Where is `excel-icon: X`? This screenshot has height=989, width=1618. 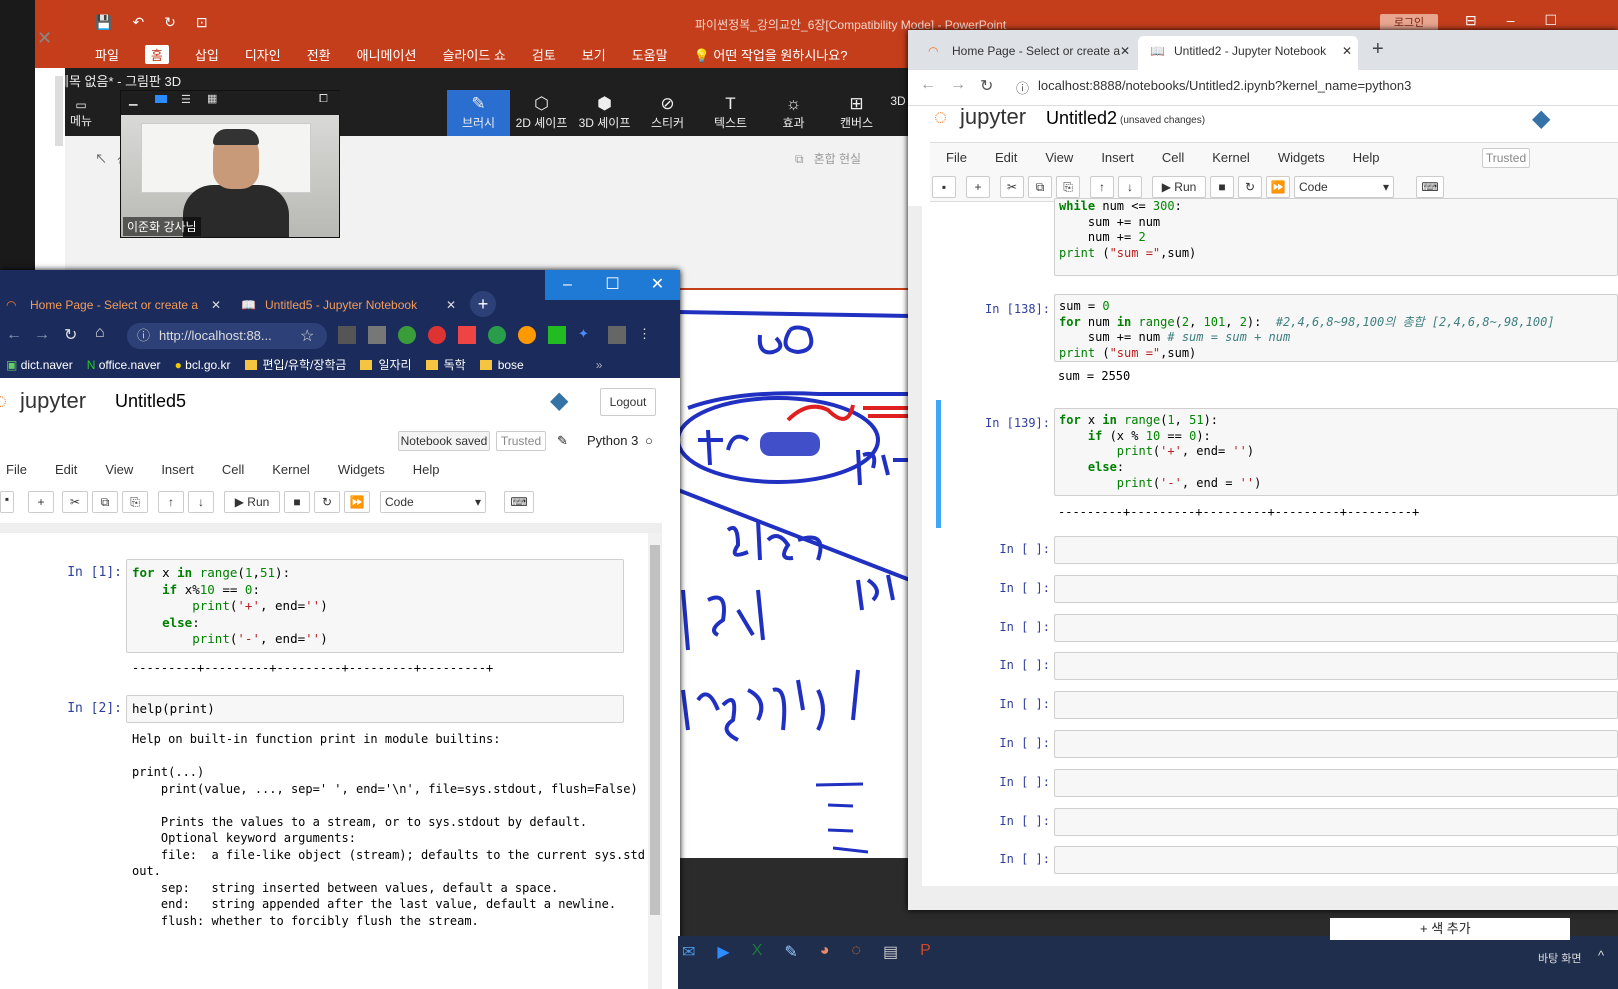 excel-icon: X is located at coordinates (757, 952).